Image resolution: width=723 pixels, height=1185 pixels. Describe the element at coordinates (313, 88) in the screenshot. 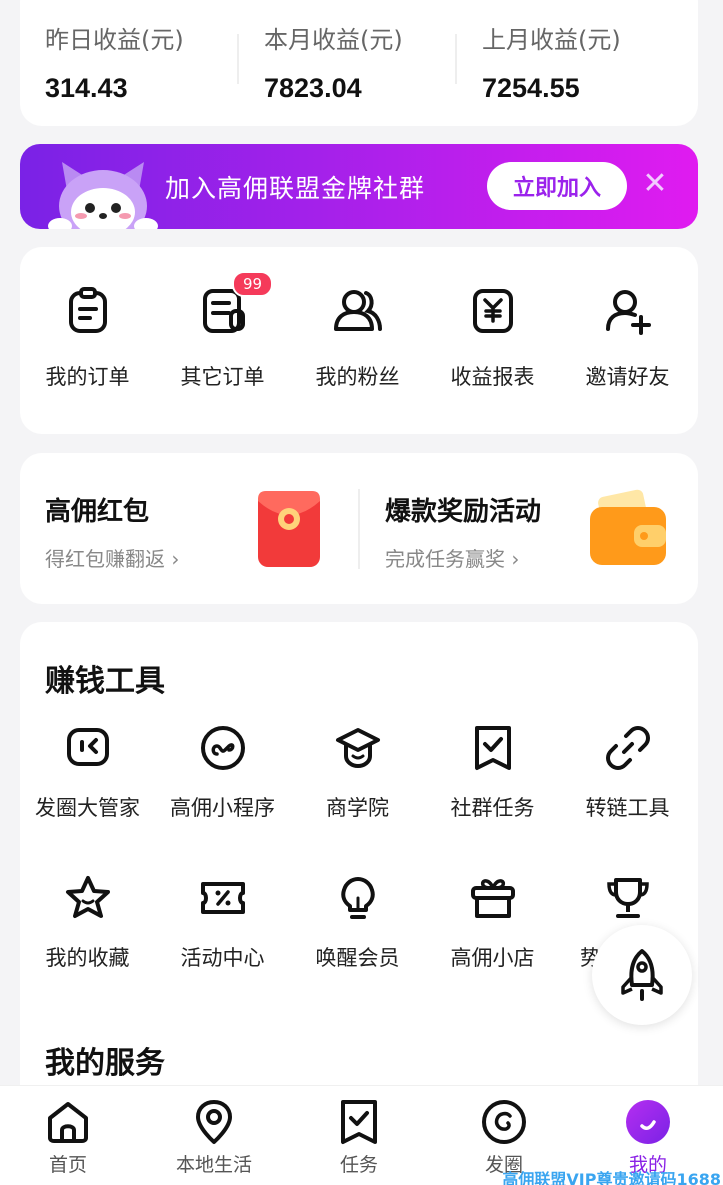

I see `earnings-value: 7823.04` at that location.